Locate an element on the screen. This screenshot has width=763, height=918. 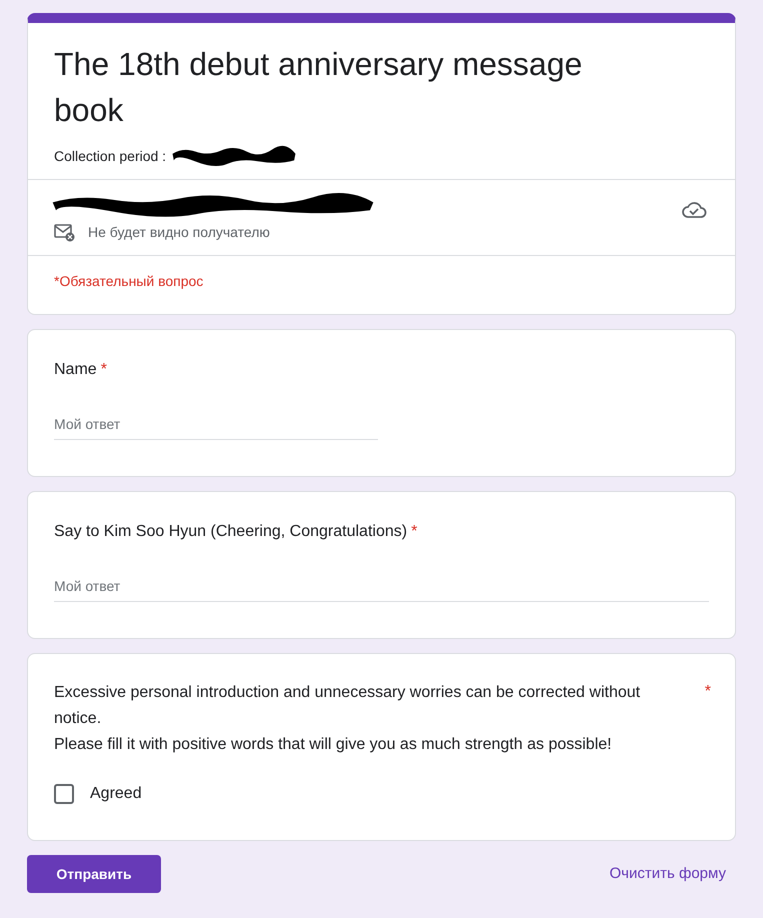
form-description: Collection period : is located at coordinates (110, 156).